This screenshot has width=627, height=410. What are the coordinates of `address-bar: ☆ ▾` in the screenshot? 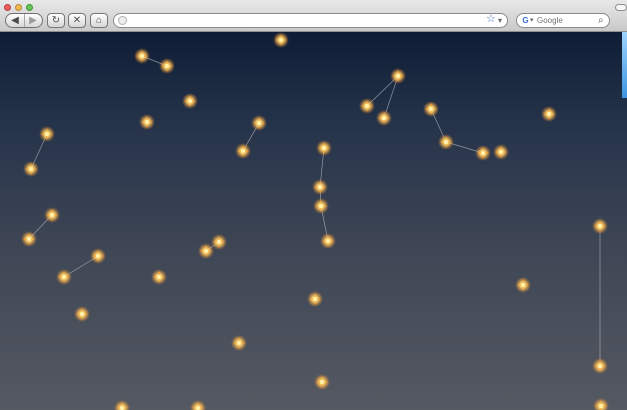 It's located at (310, 20).